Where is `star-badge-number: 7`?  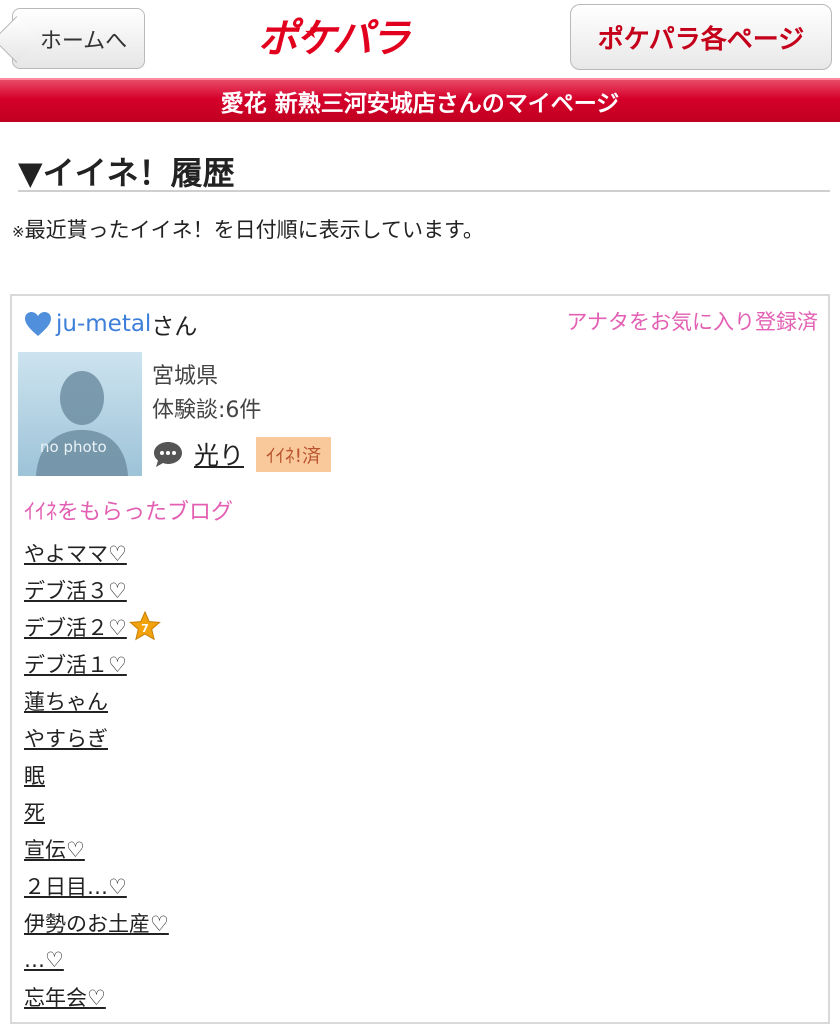 star-badge-number: 7 is located at coordinates (145, 628).